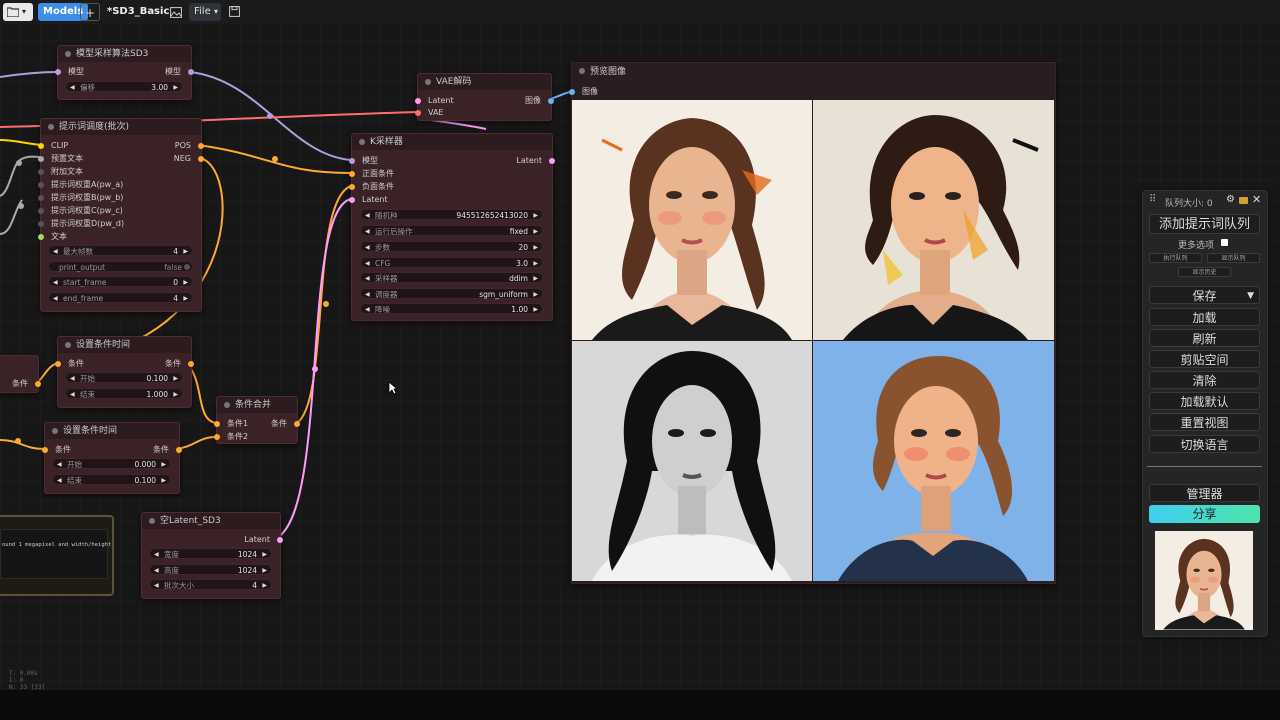 The height and width of the screenshot is (720, 1280). Describe the element at coordinates (124, 393) in the screenshot. I see `end-widget: ◀ 结束 1.000 ▶` at that location.